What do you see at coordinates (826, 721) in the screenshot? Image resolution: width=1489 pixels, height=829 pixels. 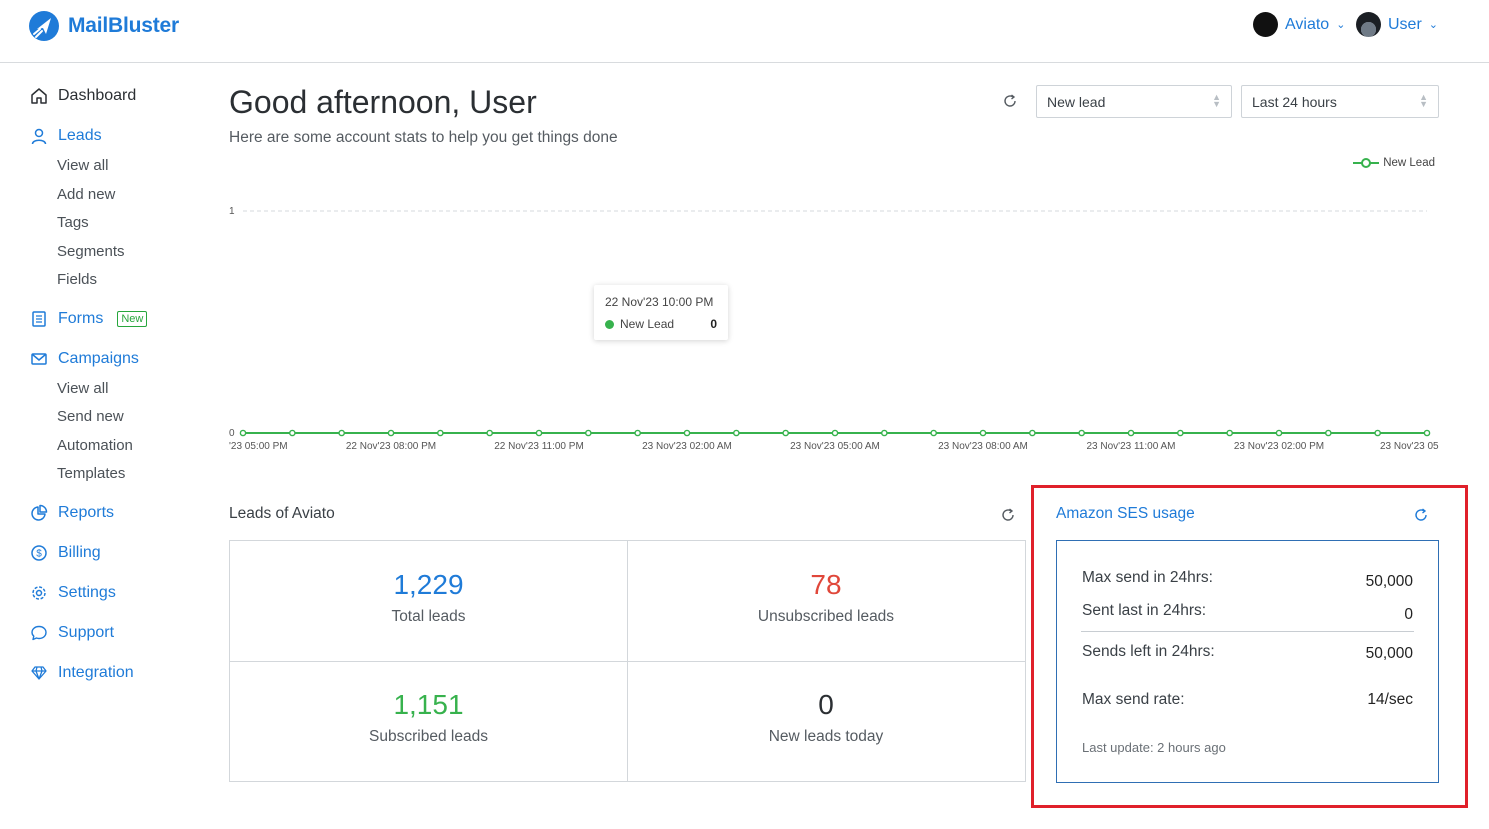 I see `stat-new-leads-today: 0 New leads today` at bounding box center [826, 721].